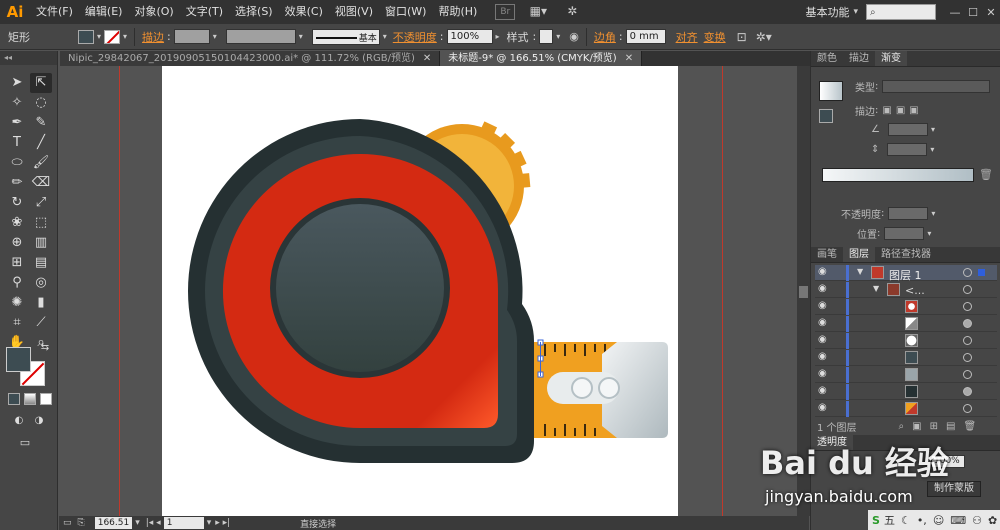 The height and width of the screenshot is (530, 1000). Describe the element at coordinates (906, 520) in the screenshot. I see `moon-icon: ☾` at that location.